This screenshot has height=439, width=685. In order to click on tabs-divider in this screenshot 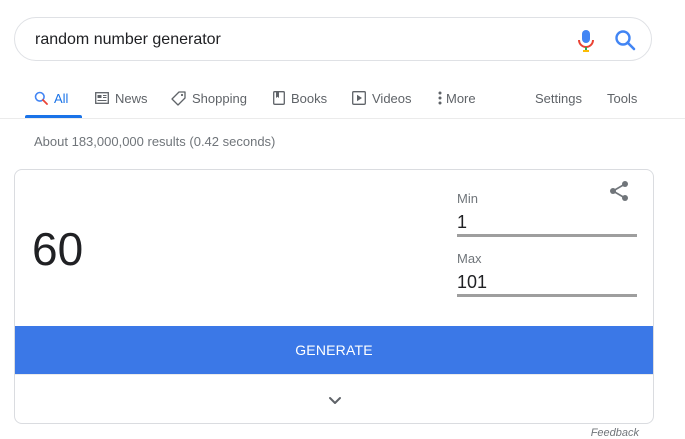, I will do `click(342, 118)`.